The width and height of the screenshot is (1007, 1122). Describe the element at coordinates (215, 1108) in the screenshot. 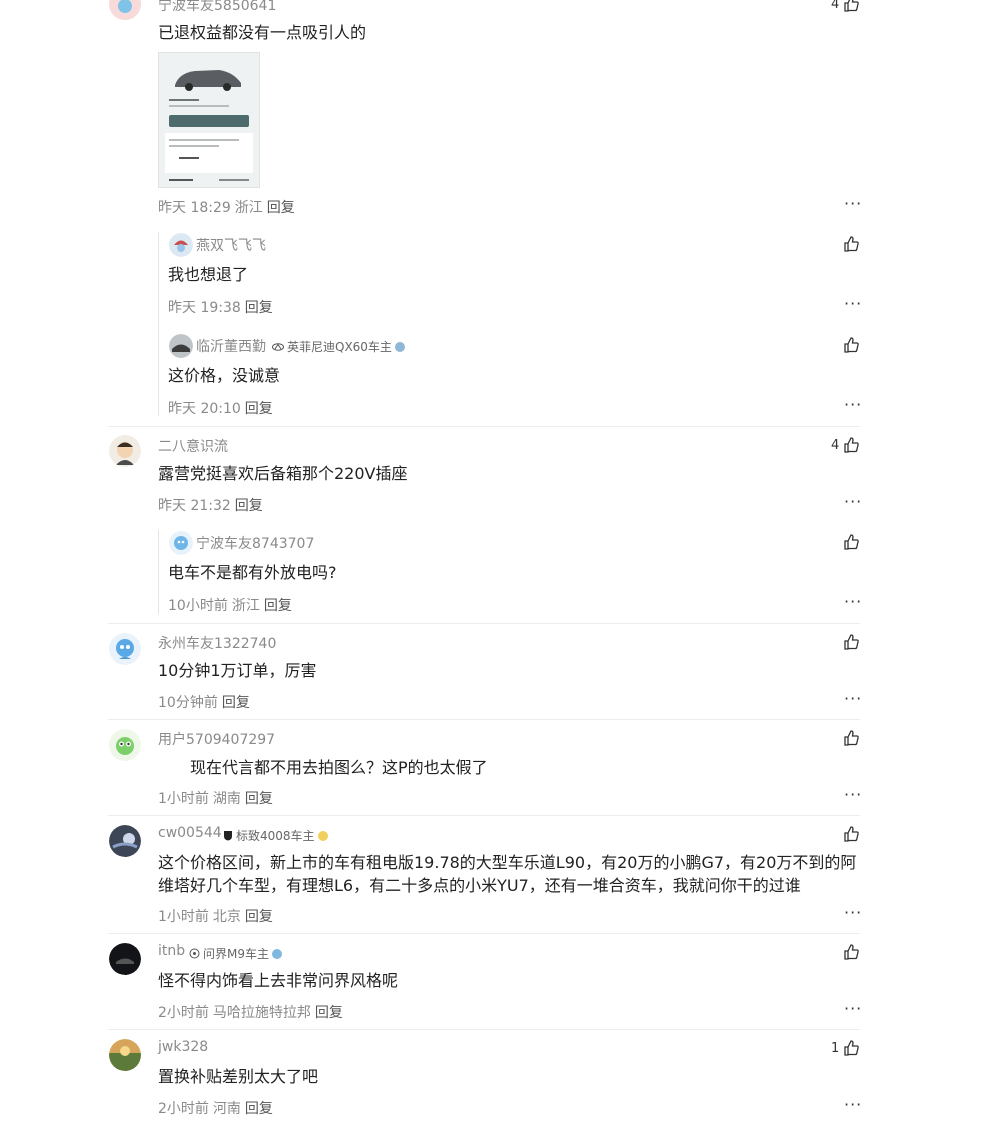

I see `comment-meta: 2小时前 河南 回复` at that location.